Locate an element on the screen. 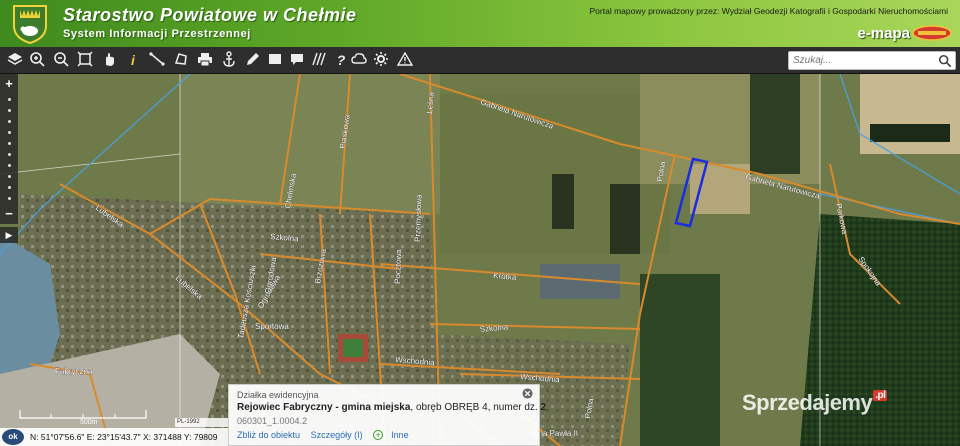  details-link: Szczegóły (I) is located at coordinates (337, 435).